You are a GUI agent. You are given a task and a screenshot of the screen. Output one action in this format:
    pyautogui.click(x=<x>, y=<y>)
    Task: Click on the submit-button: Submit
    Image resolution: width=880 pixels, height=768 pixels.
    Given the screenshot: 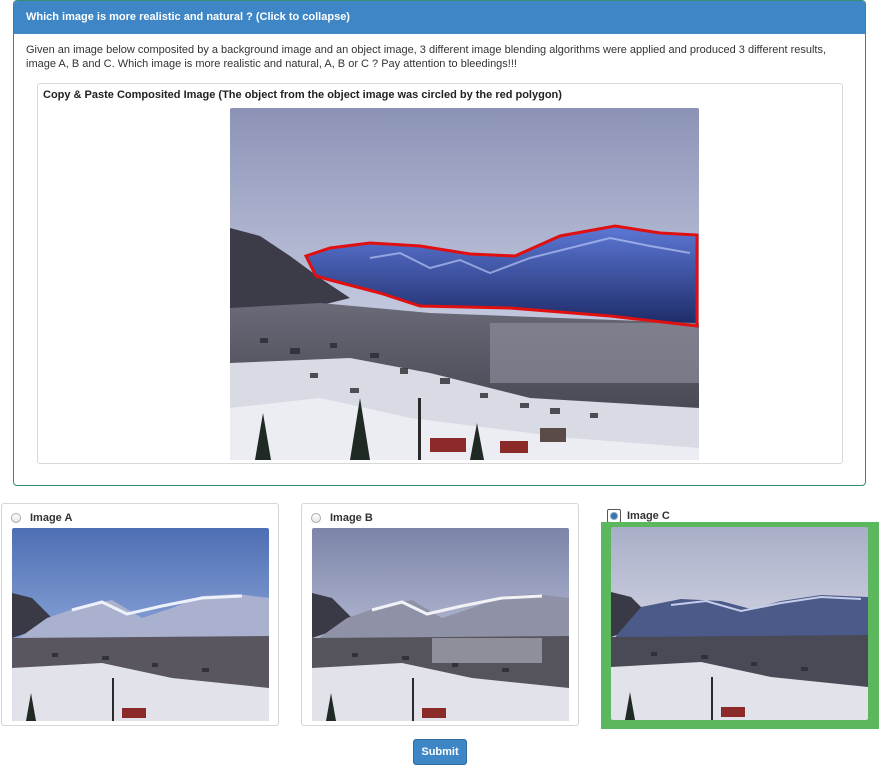 What is the action you would take?
    pyautogui.click(x=440, y=752)
    